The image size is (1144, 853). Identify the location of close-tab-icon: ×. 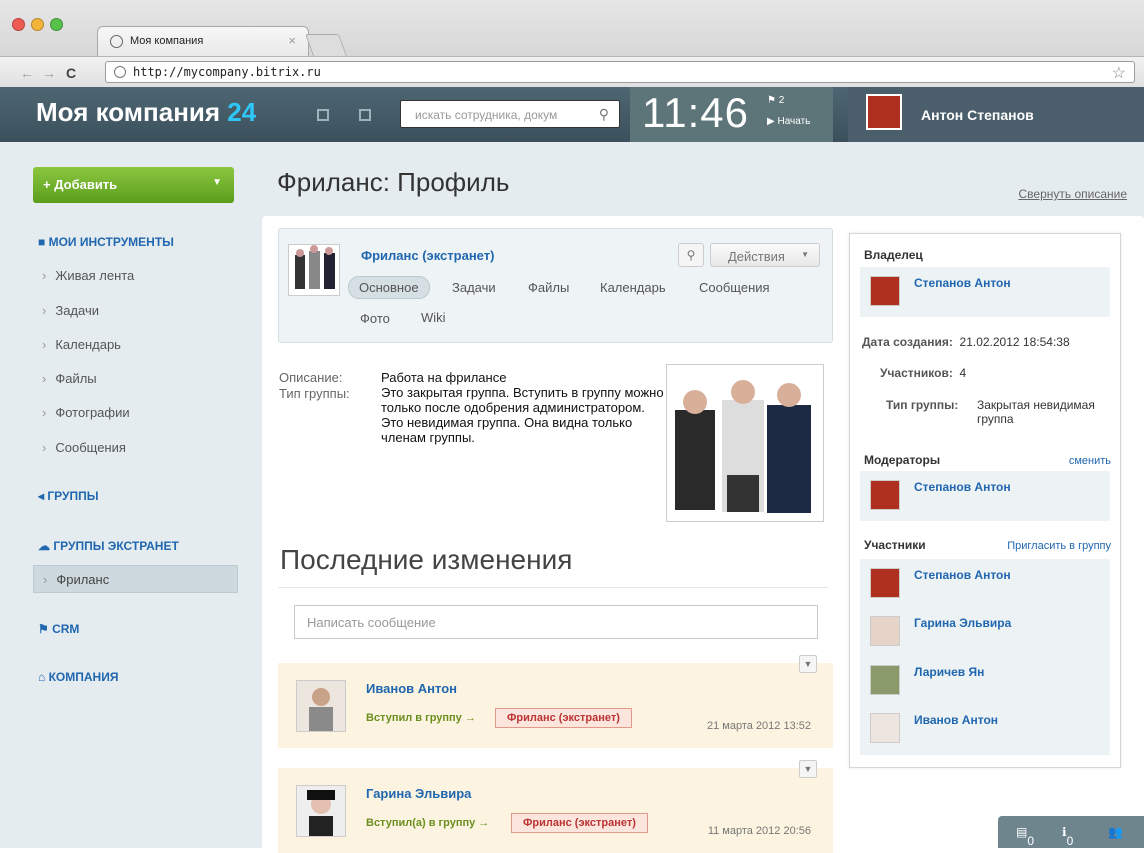
(292, 40).